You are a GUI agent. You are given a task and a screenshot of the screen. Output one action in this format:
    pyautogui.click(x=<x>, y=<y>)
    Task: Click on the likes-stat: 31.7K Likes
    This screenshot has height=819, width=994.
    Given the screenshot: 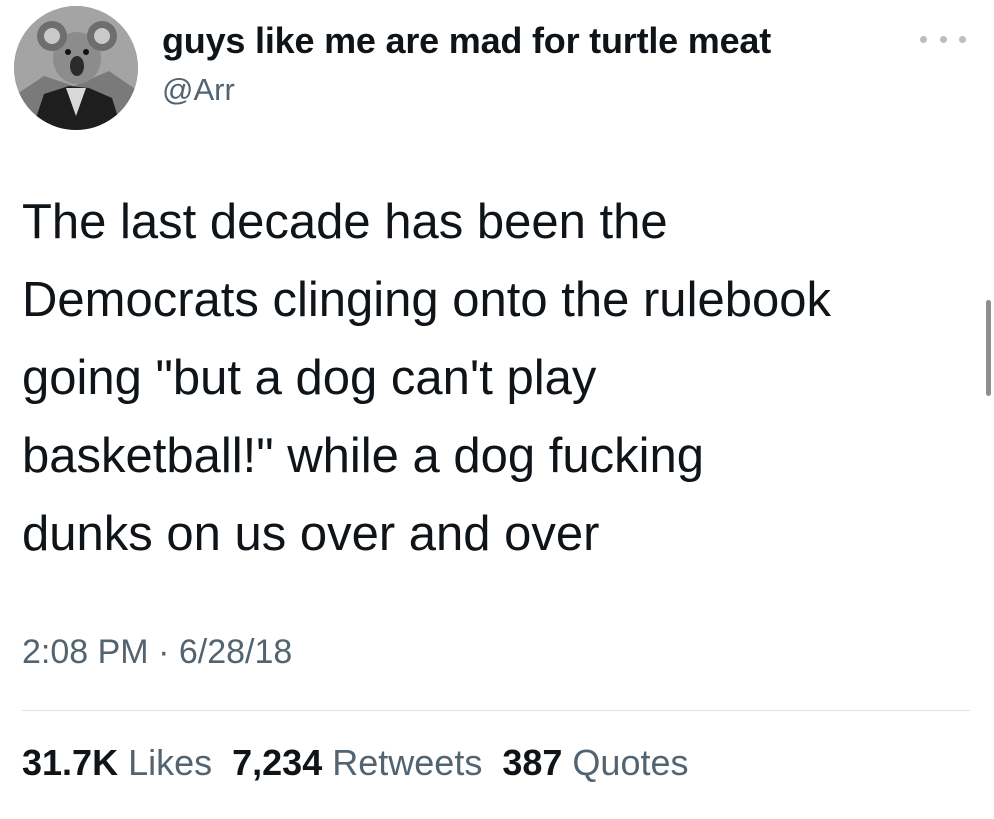 What is the action you would take?
    pyautogui.click(x=117, y=763)
    